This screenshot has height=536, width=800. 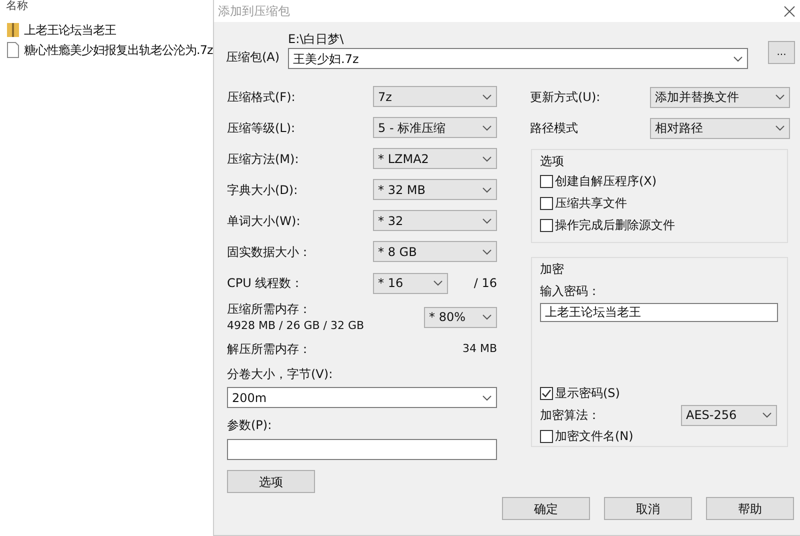 I want to click on checkbox-label: 压缩共享文件, so click(x=591, y=203).